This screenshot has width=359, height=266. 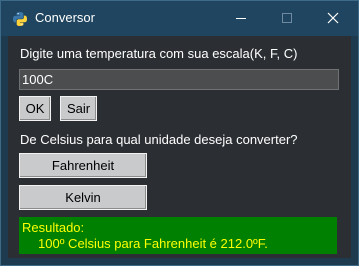 What do you see at coordinates (179, 18) in the screenshot?
I see `title-bar: Conversor` at bounding box center [179, 18].